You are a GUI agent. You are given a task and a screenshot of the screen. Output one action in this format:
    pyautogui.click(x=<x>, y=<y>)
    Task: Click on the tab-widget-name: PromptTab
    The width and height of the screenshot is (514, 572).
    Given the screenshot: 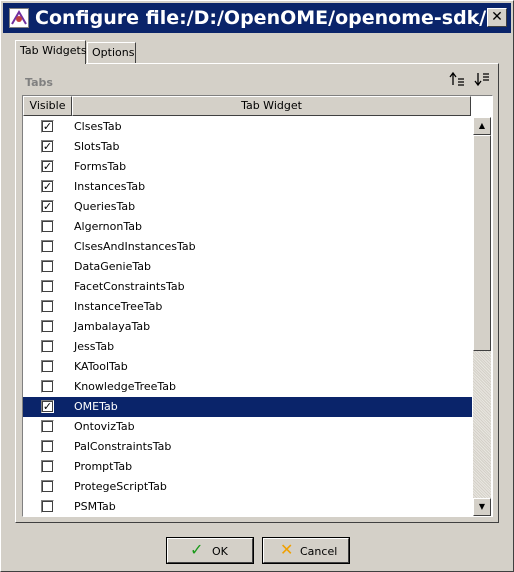 What is the action you would take?
    pyautogui.click(x=103, y=466)
    